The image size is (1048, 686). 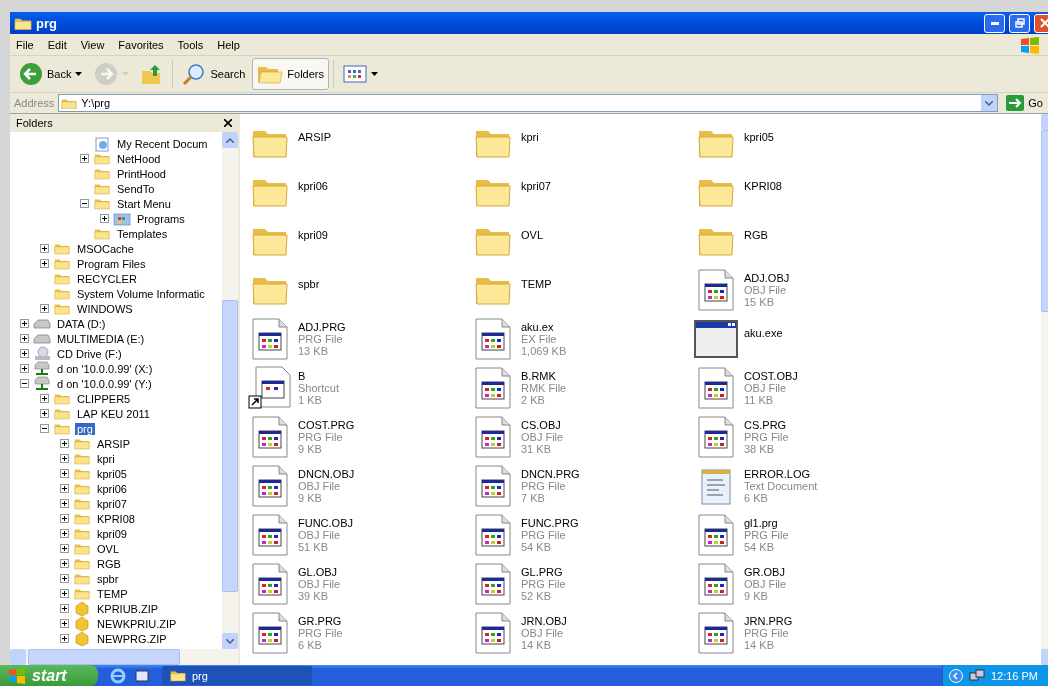 I want to click on close-button, so click(x=1041, y=23).